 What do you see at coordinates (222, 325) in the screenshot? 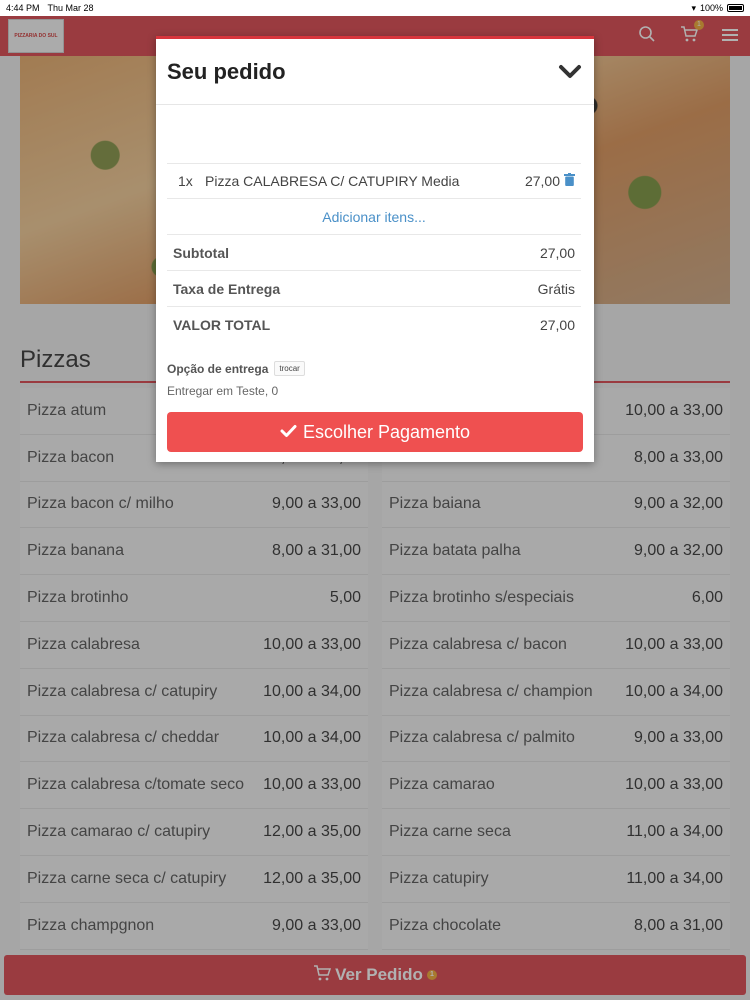
I see `total-label: VALOR TOTAL` at bounding box center [222, 325].